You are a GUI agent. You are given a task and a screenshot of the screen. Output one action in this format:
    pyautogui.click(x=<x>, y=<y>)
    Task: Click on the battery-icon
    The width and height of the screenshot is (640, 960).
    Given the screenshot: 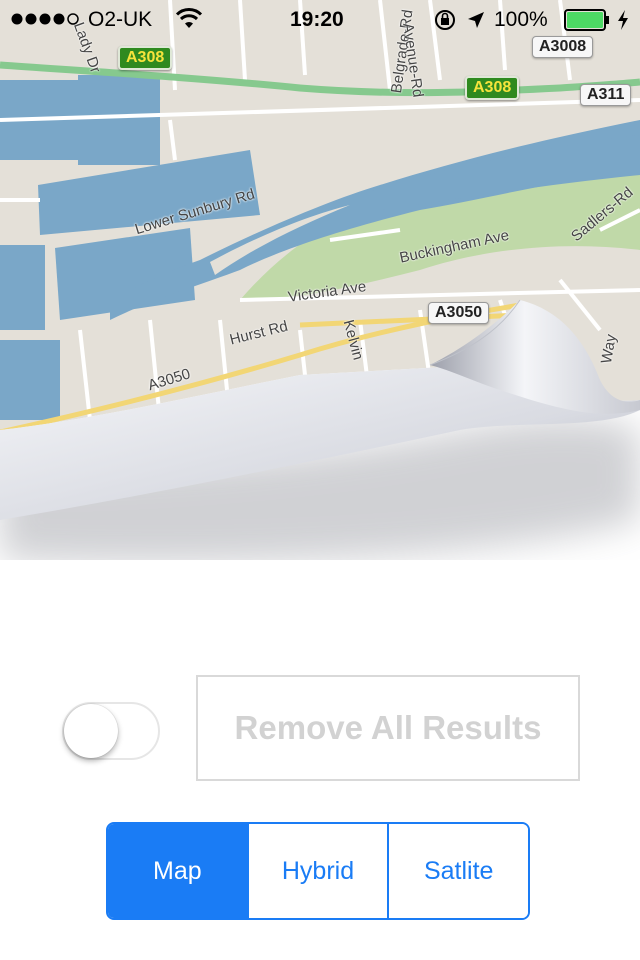 What is the action you would take?
    pyautogui.click(x=589, y=23)
    